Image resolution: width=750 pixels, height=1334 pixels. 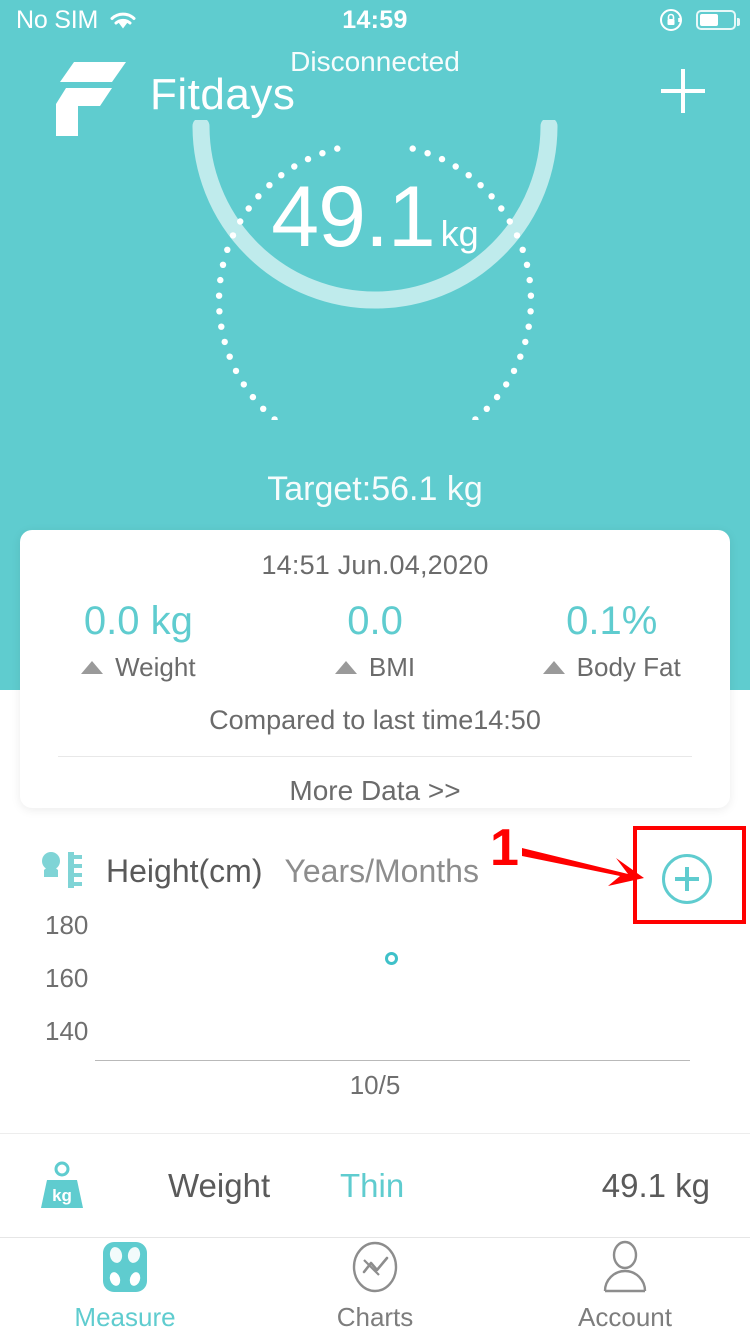 I want to click on tab-measure: Measure, so click(x=125, y=1286).